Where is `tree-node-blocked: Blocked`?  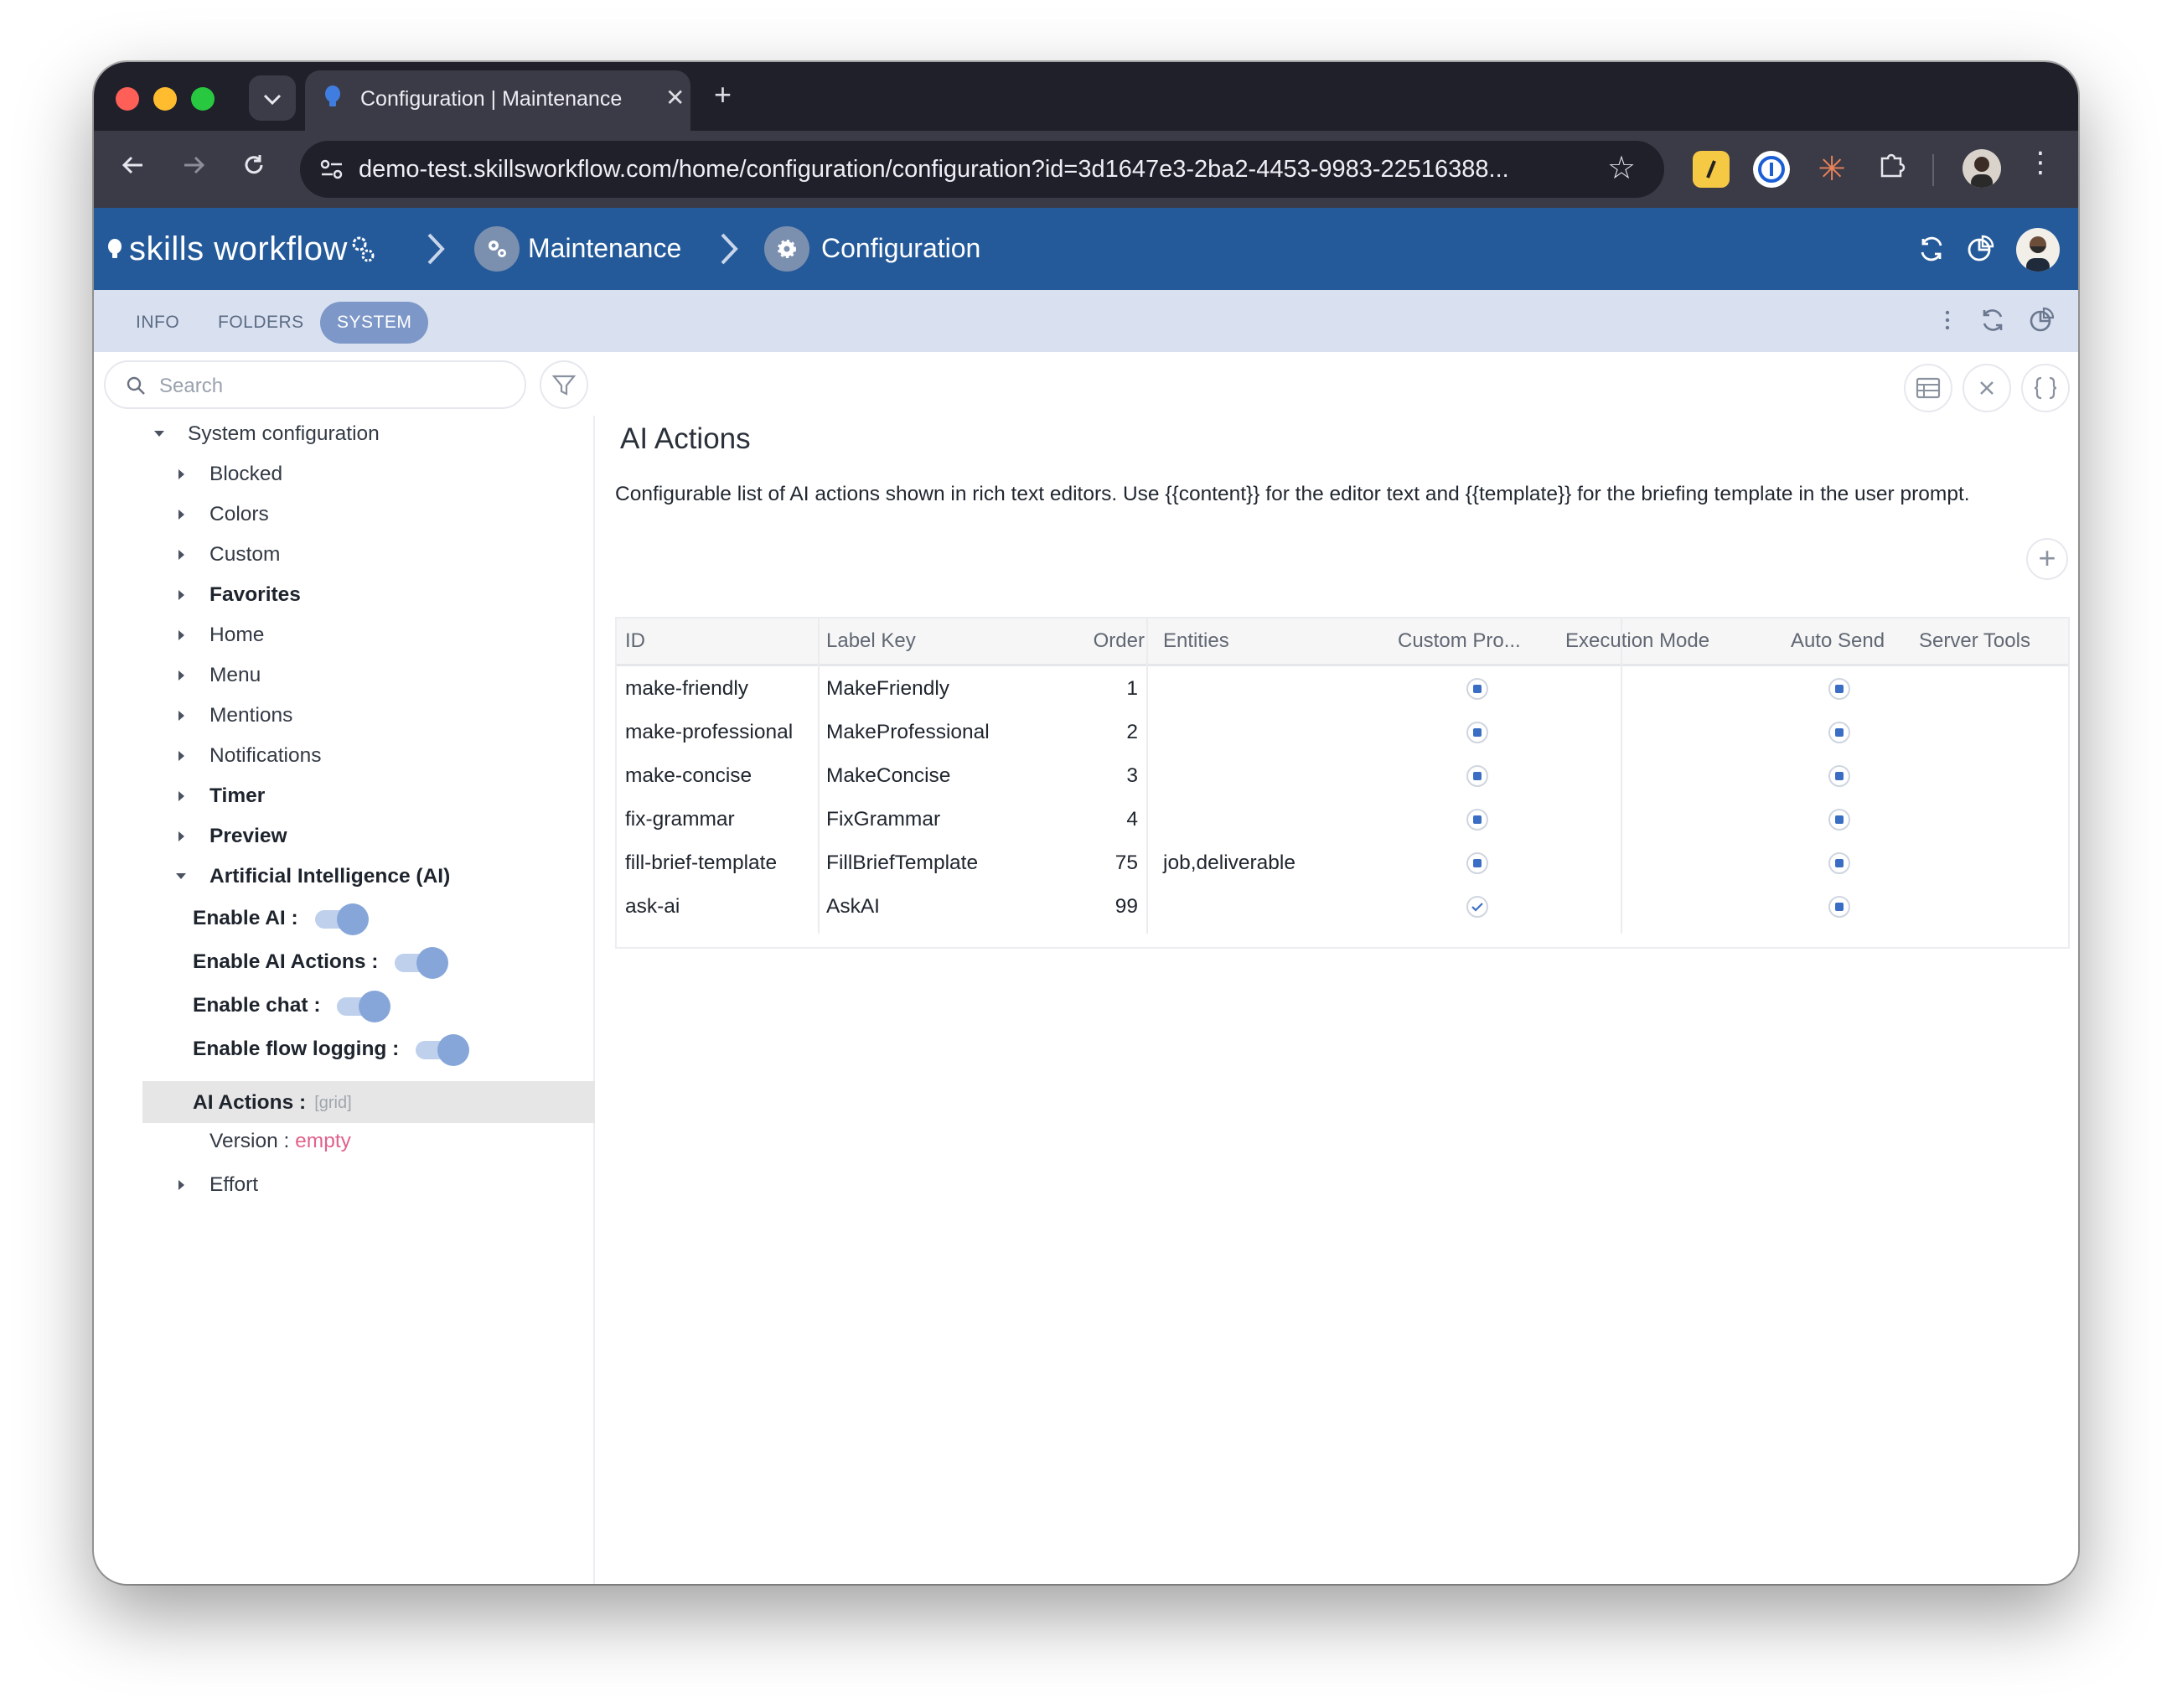 tree-node-blocked: Blocked is located at coordinates (228, 475).